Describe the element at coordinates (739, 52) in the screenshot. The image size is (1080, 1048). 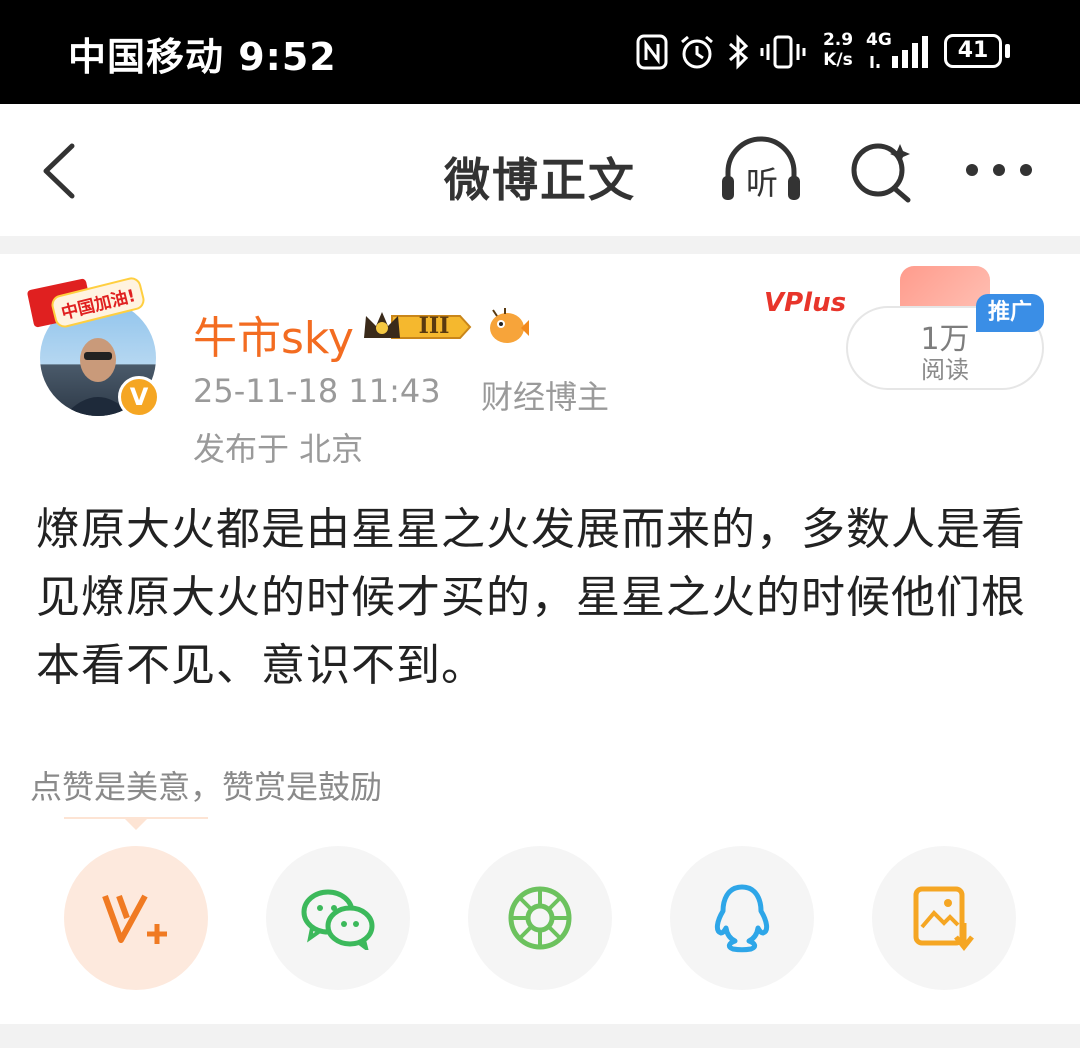
I see `bluetooth-icon` at that location.